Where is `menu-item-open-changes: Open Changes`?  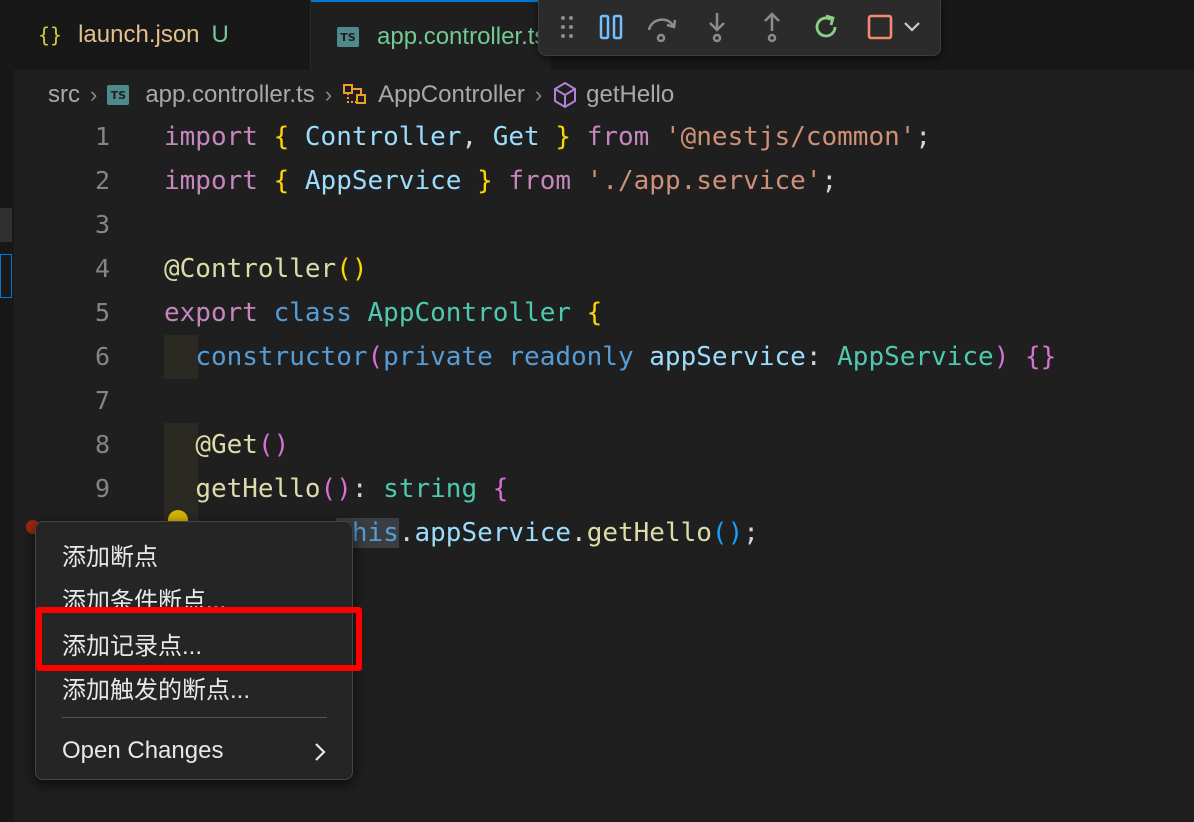
menu-item-open-changes: Open Changes is located at coordinates (194, 751).